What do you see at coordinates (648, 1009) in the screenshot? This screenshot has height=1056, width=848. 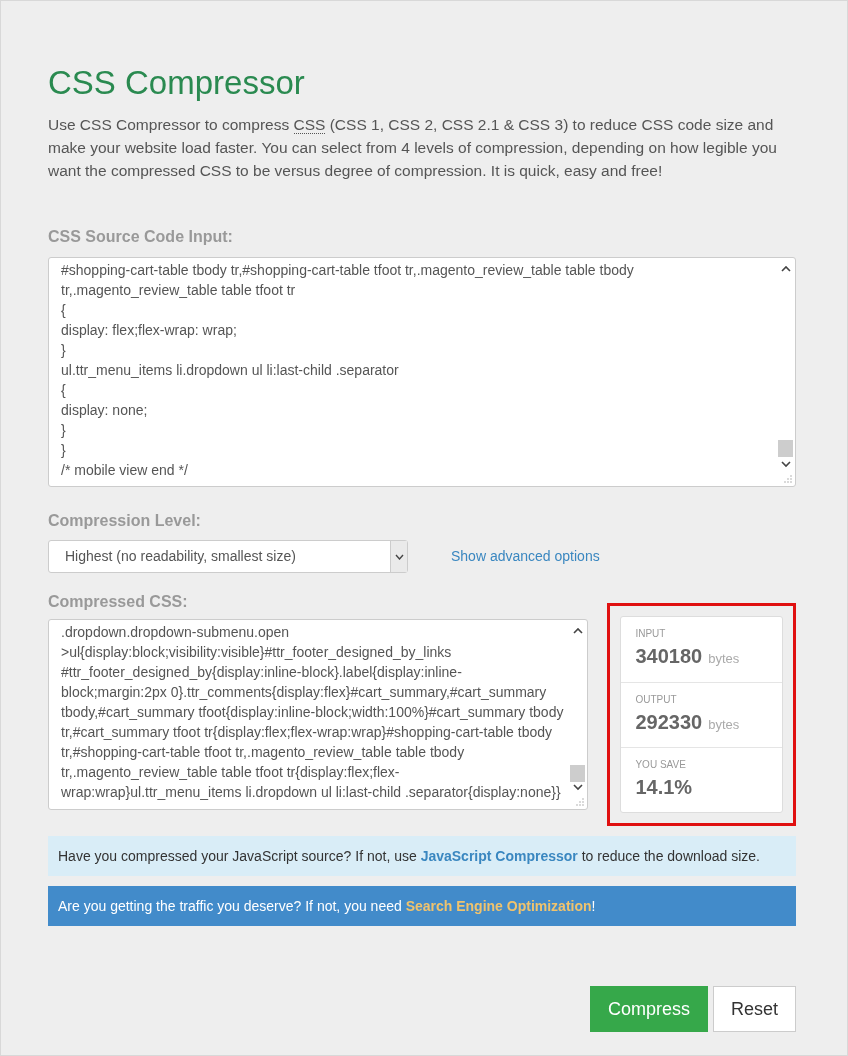 I see `compress-button: Compress` at bounding box center [648, 1009].